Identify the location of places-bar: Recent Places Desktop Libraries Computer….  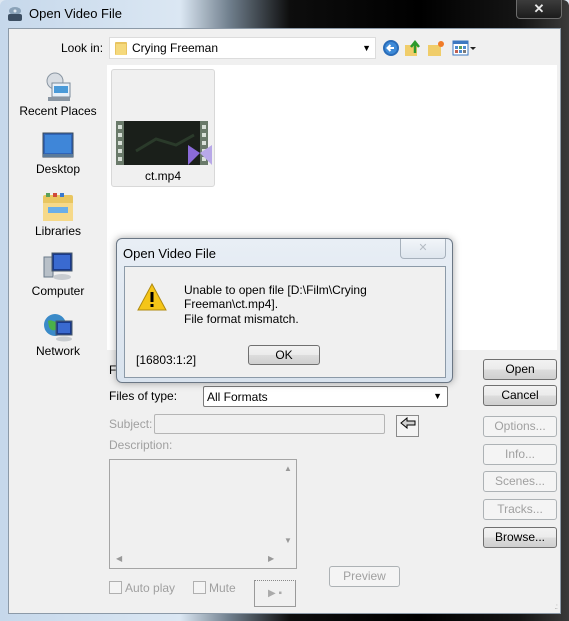
(58, 215).